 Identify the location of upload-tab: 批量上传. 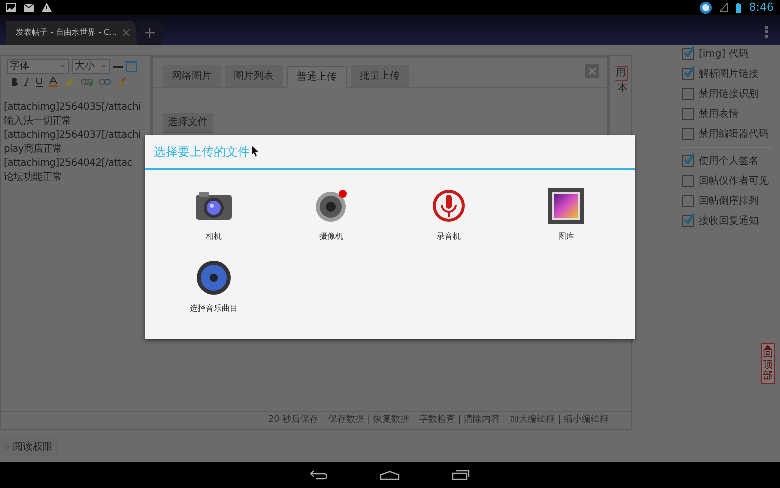
(380, 76).